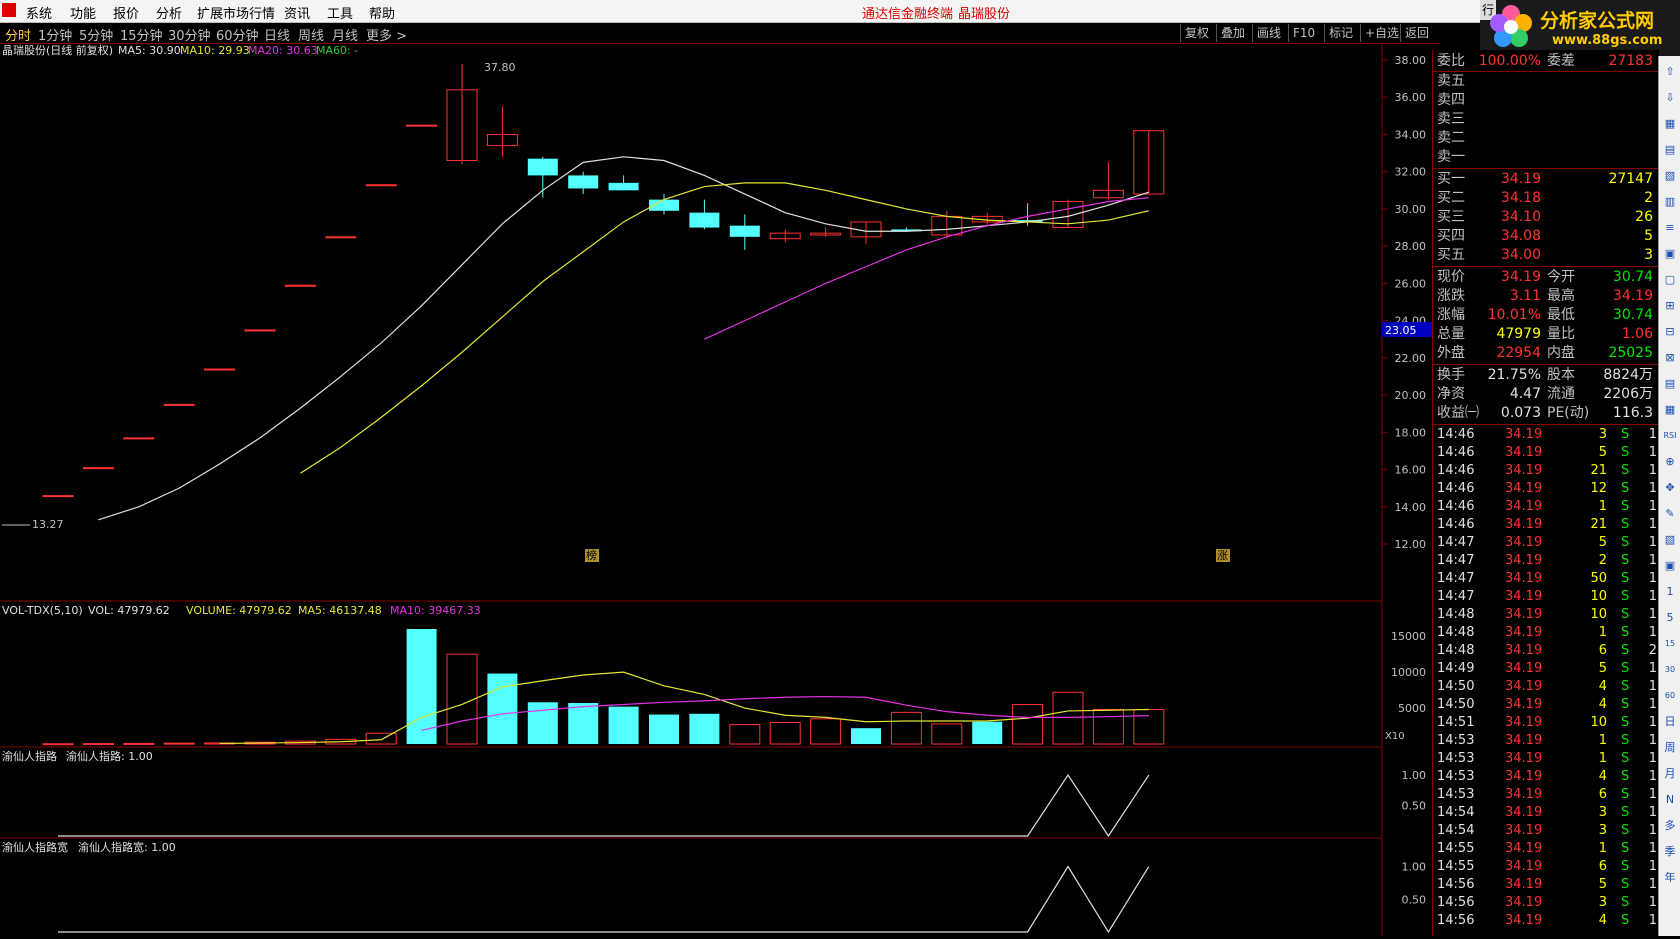 Image resolution: width=1680 pixels, height=939 pixels. What do you see at coordinates (1546, 615) in the screenshot?
I see `tick-row: 14:48 34.19 10 S 1` at bounding box center [1546, 615].